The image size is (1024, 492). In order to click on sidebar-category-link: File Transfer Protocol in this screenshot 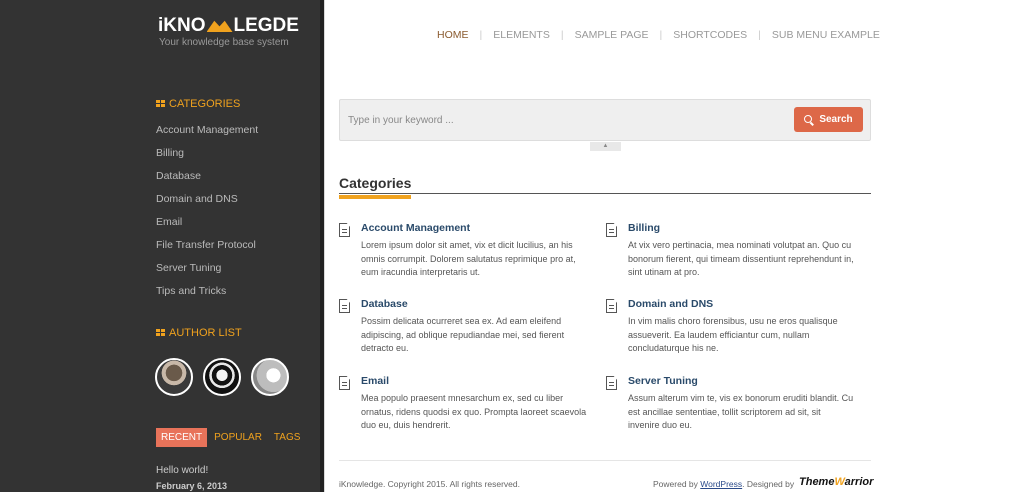, I will do `click(207, 249)`.